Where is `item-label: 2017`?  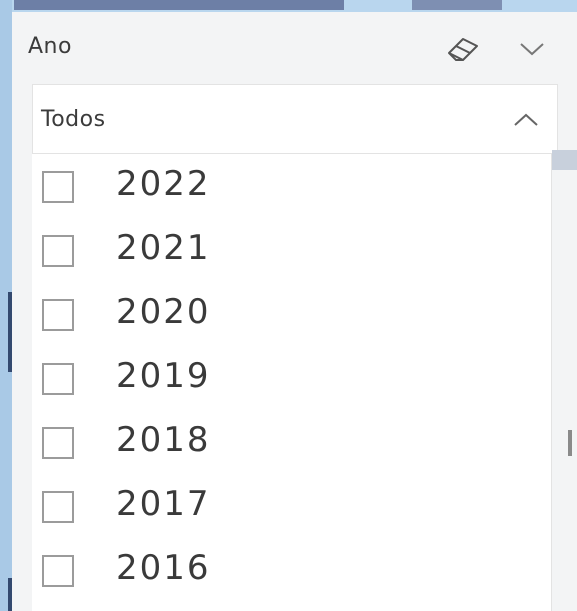
item-label: 2017 is located at coordinates (163, 504).